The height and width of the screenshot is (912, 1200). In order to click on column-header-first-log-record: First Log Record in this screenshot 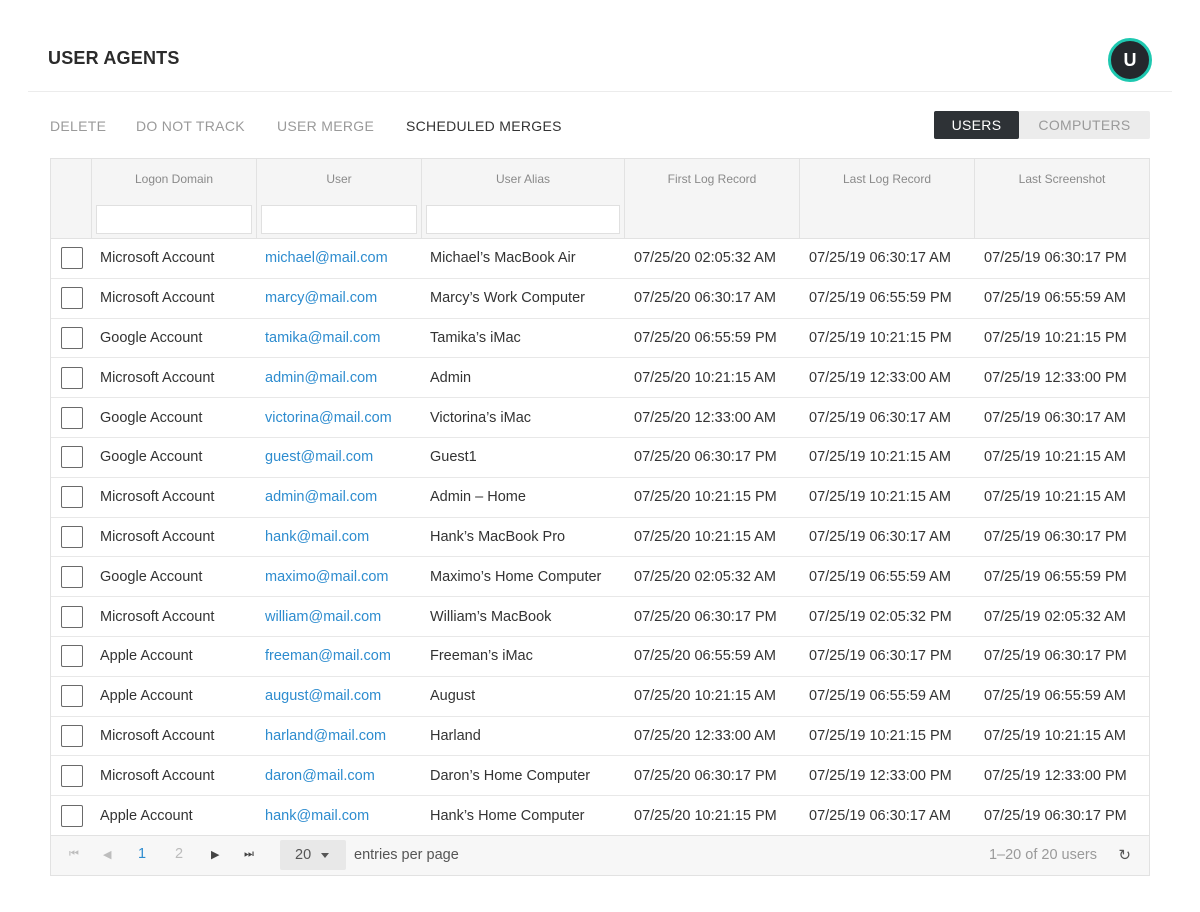, I will do `click(712, 179)`.